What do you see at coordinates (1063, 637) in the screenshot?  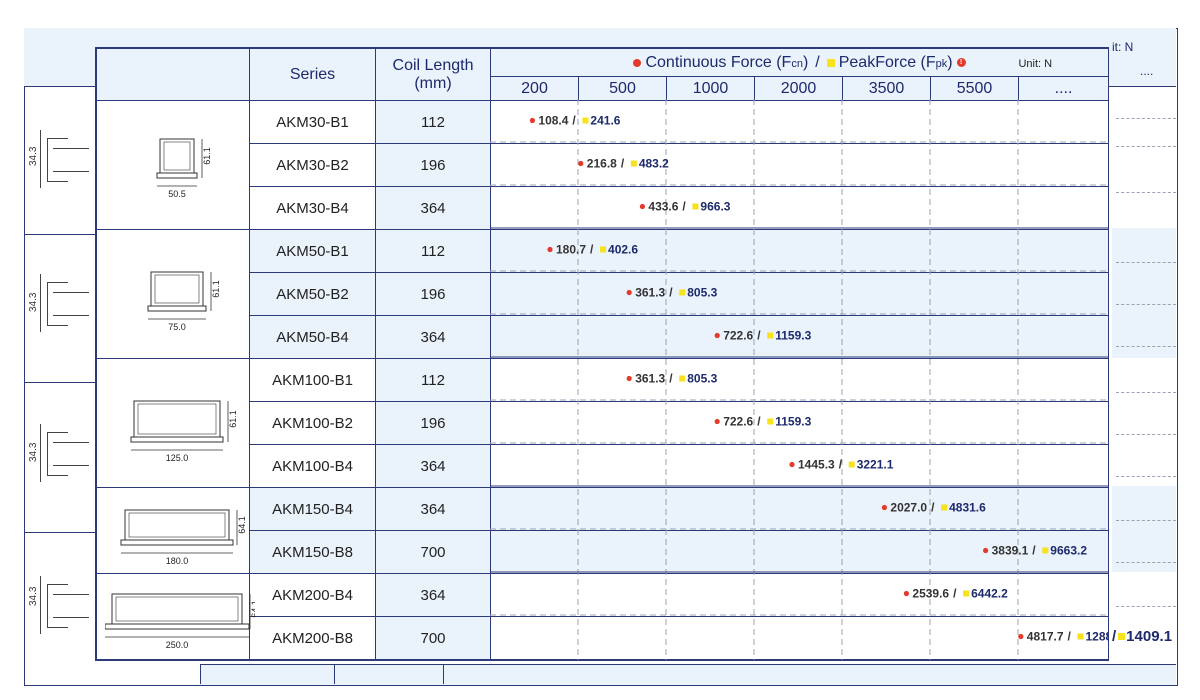 I see `force-marker: 4817.7 / 12884.3` at bounding box center [1063, 637].